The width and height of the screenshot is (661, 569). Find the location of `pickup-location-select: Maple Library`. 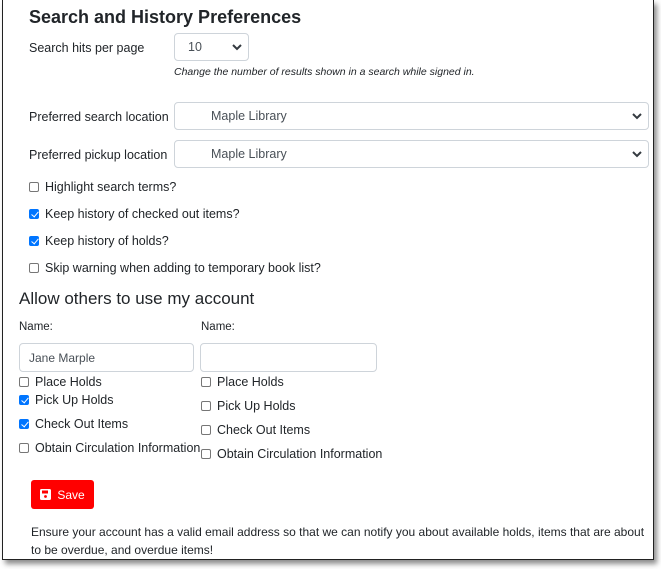

pickup-location-select: Maple Library is located at coordinates (411, 154).